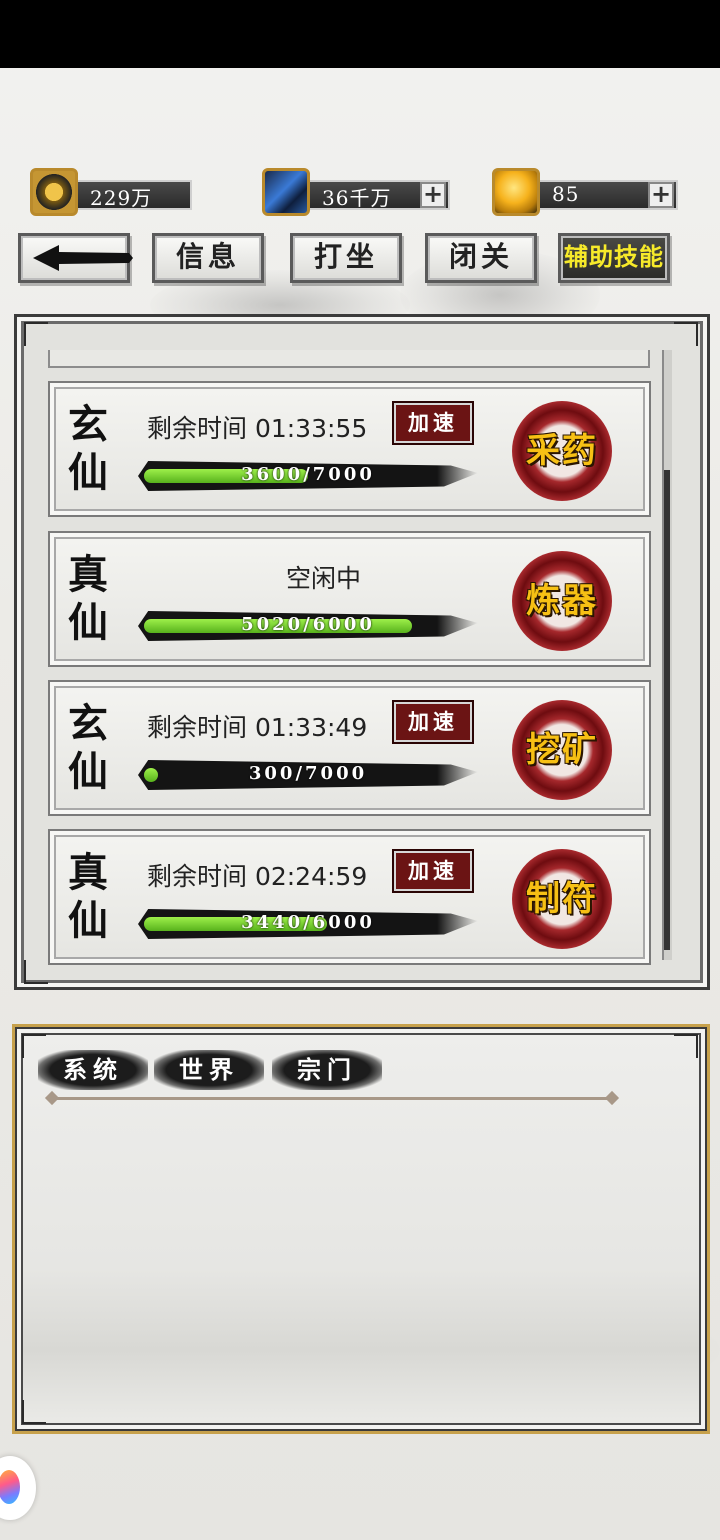 Image resolution: width=720 pixels, height=1540 pixels. I want to click on info-button: 信息, so click(208, 258).